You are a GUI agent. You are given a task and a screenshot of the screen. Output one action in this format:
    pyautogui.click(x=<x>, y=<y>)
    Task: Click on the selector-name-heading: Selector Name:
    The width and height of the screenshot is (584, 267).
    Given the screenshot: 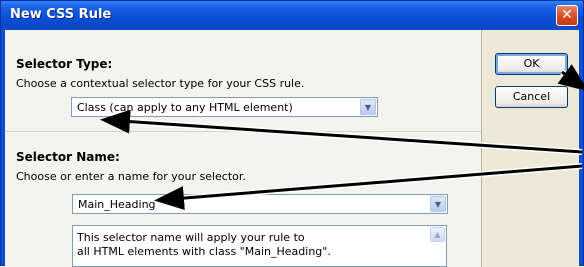 What is the action you would take?
    pyautogui.click(x=68, y=157)
    